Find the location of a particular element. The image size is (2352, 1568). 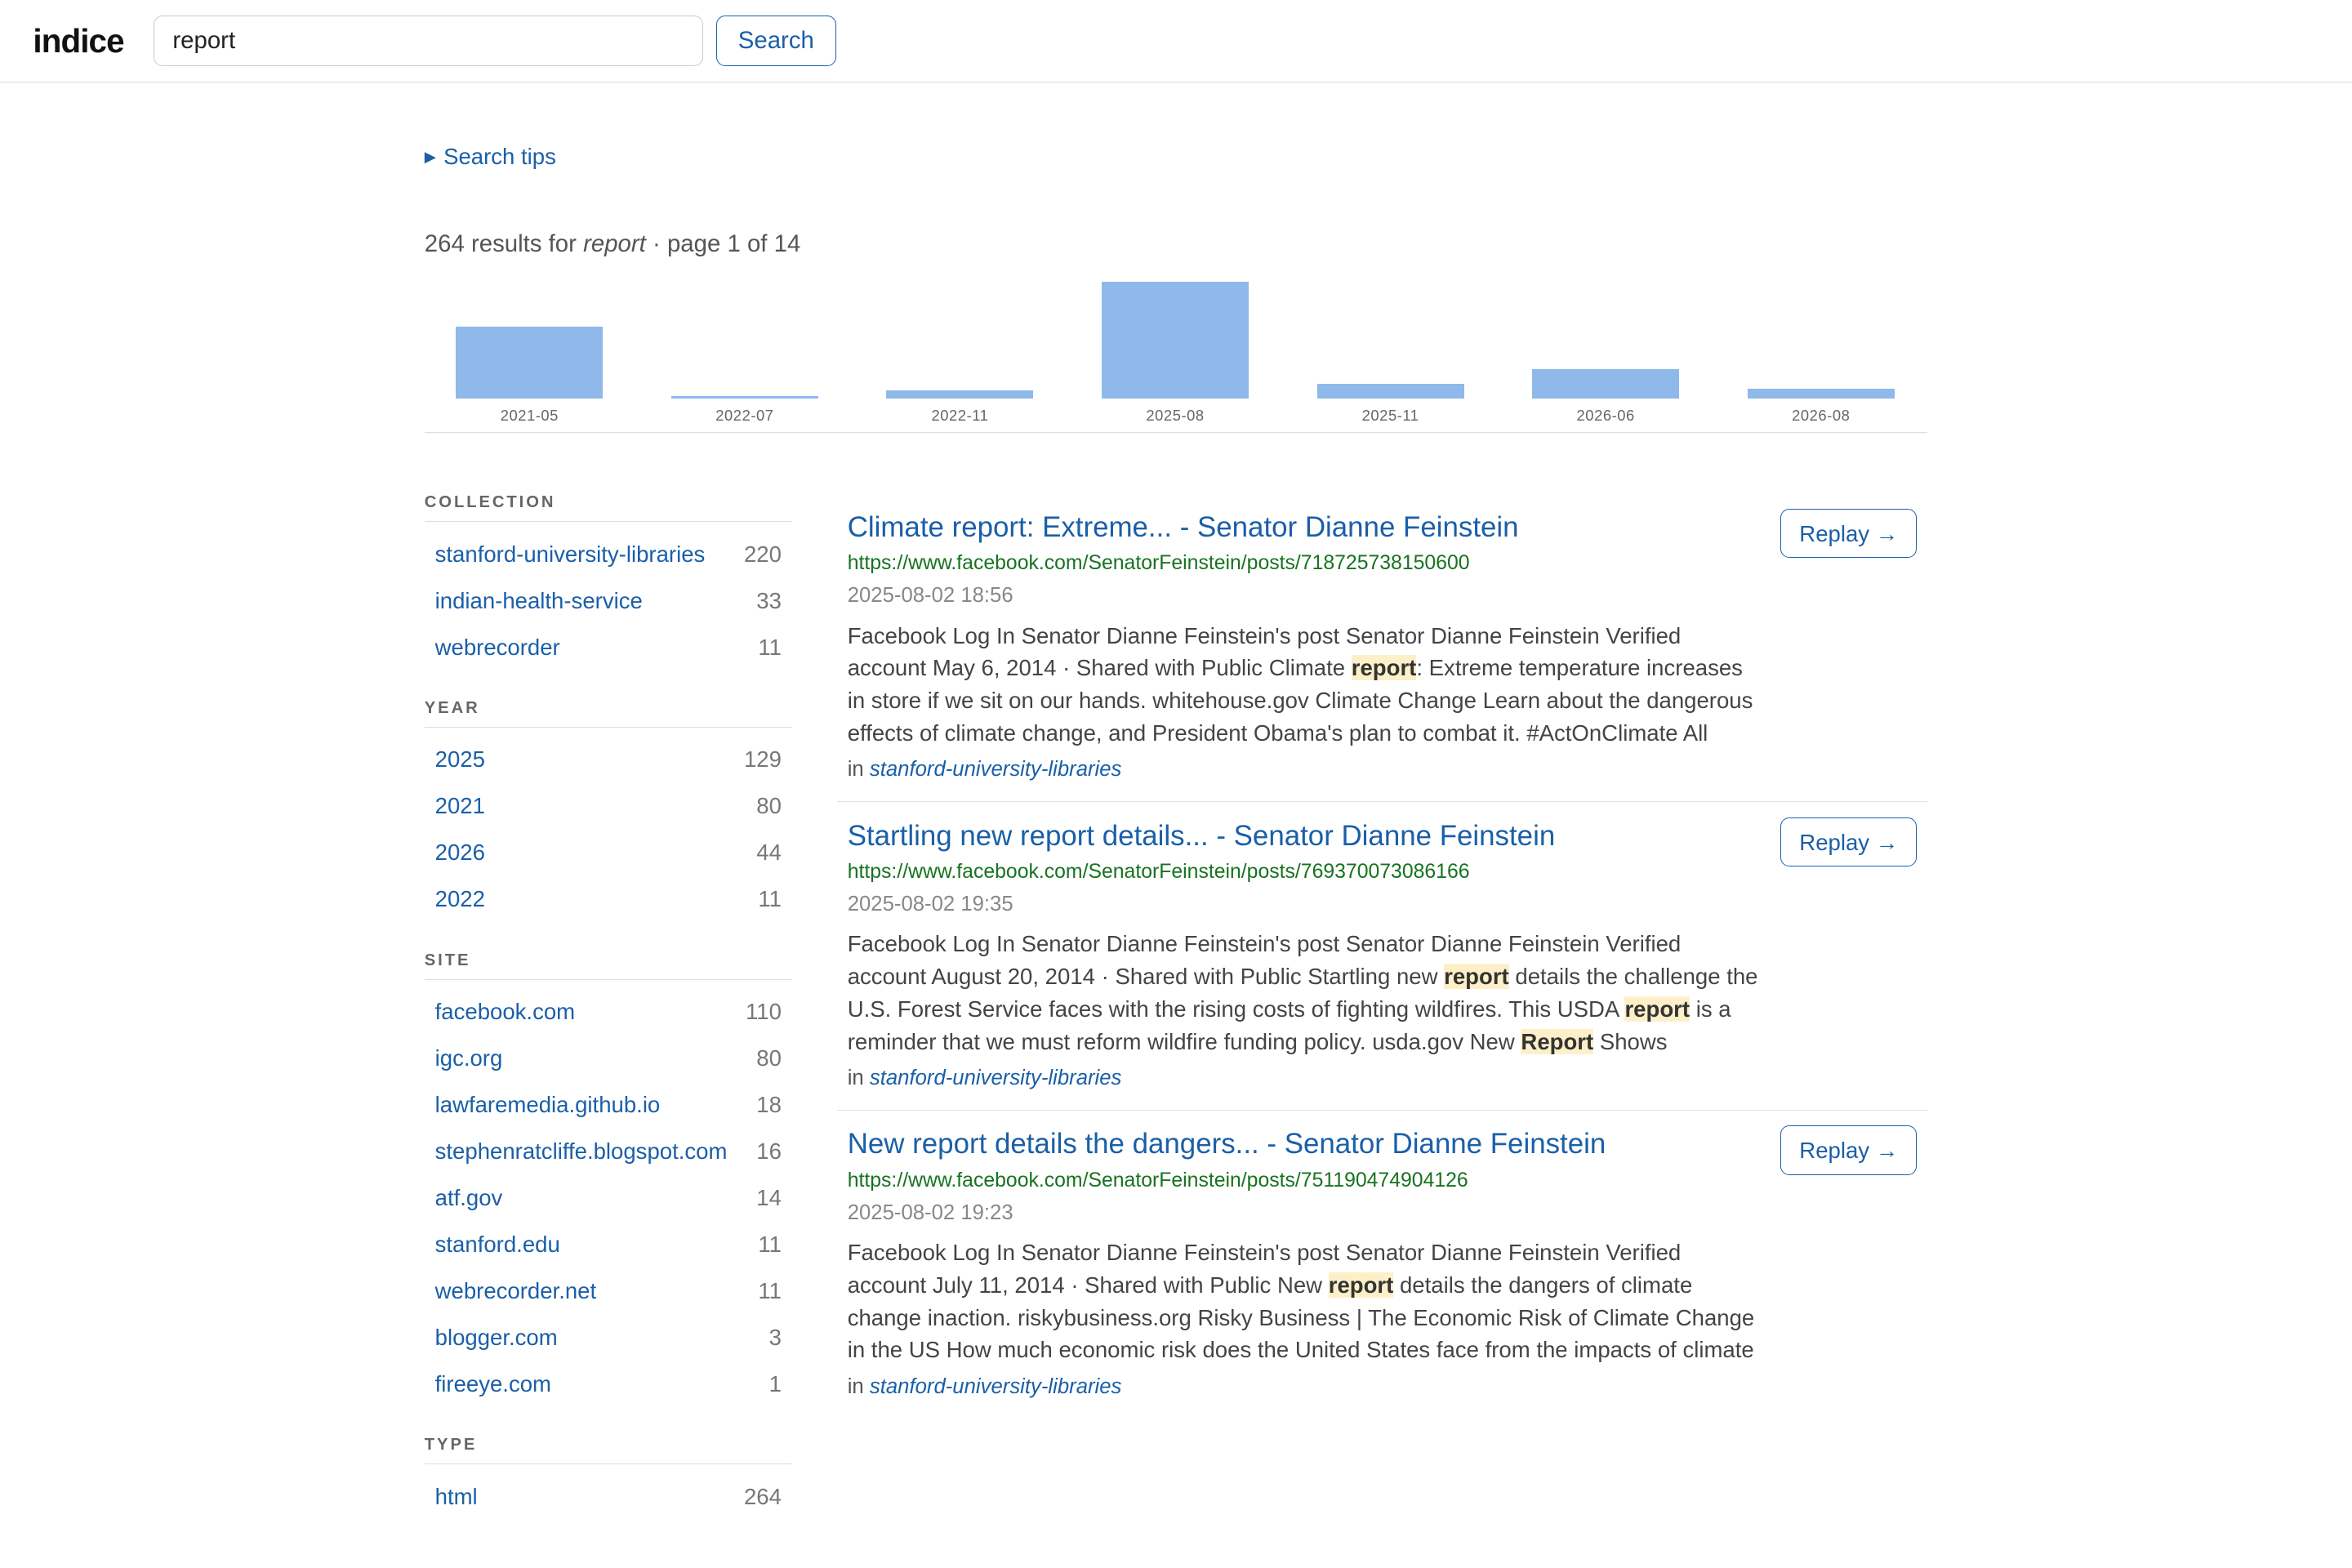

facet-item-name: fireeye.com is located at coordinates (493, 1384).